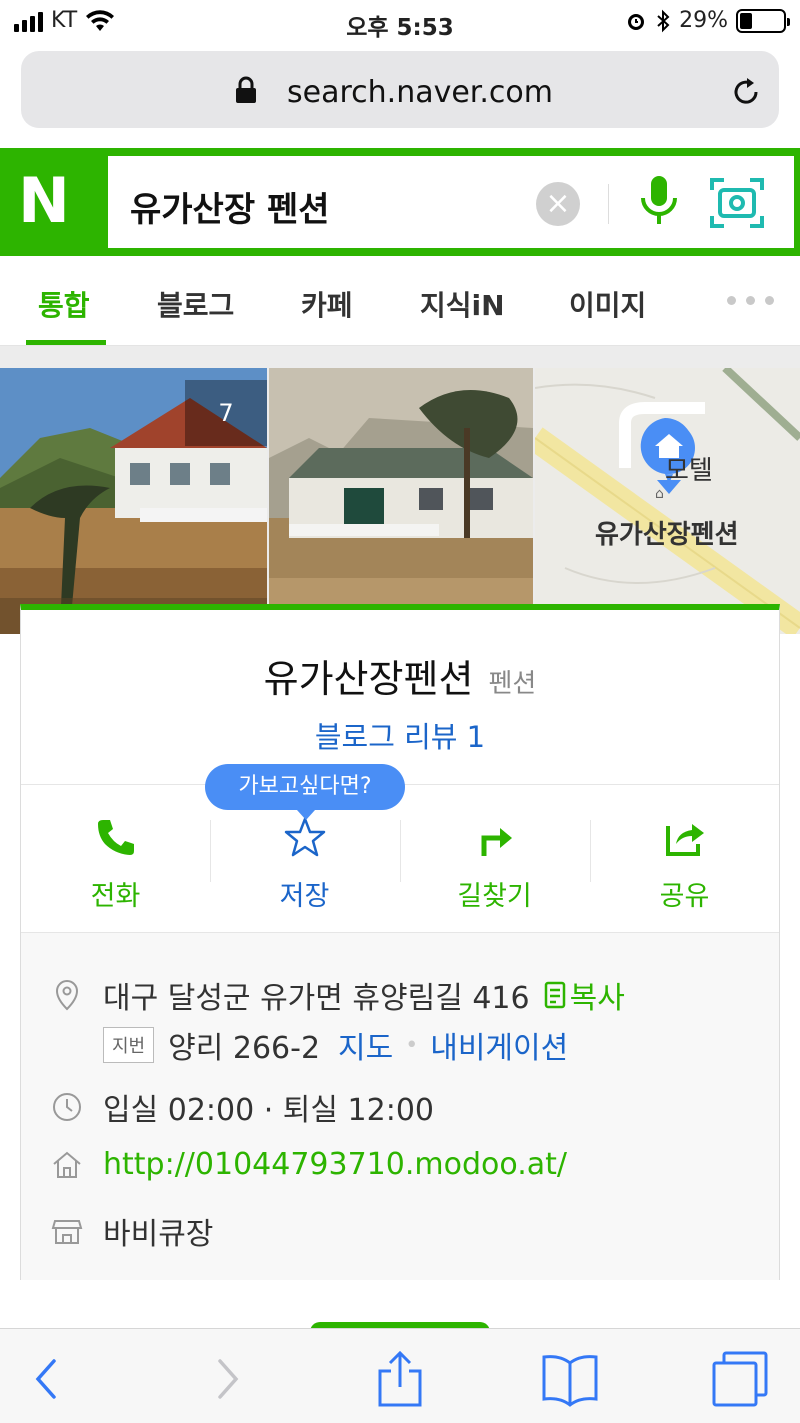  What do you see at coordinates (494, 860) in the screenshot?
I see `directions-button: 길찾기` at bounding box center [494, 860].